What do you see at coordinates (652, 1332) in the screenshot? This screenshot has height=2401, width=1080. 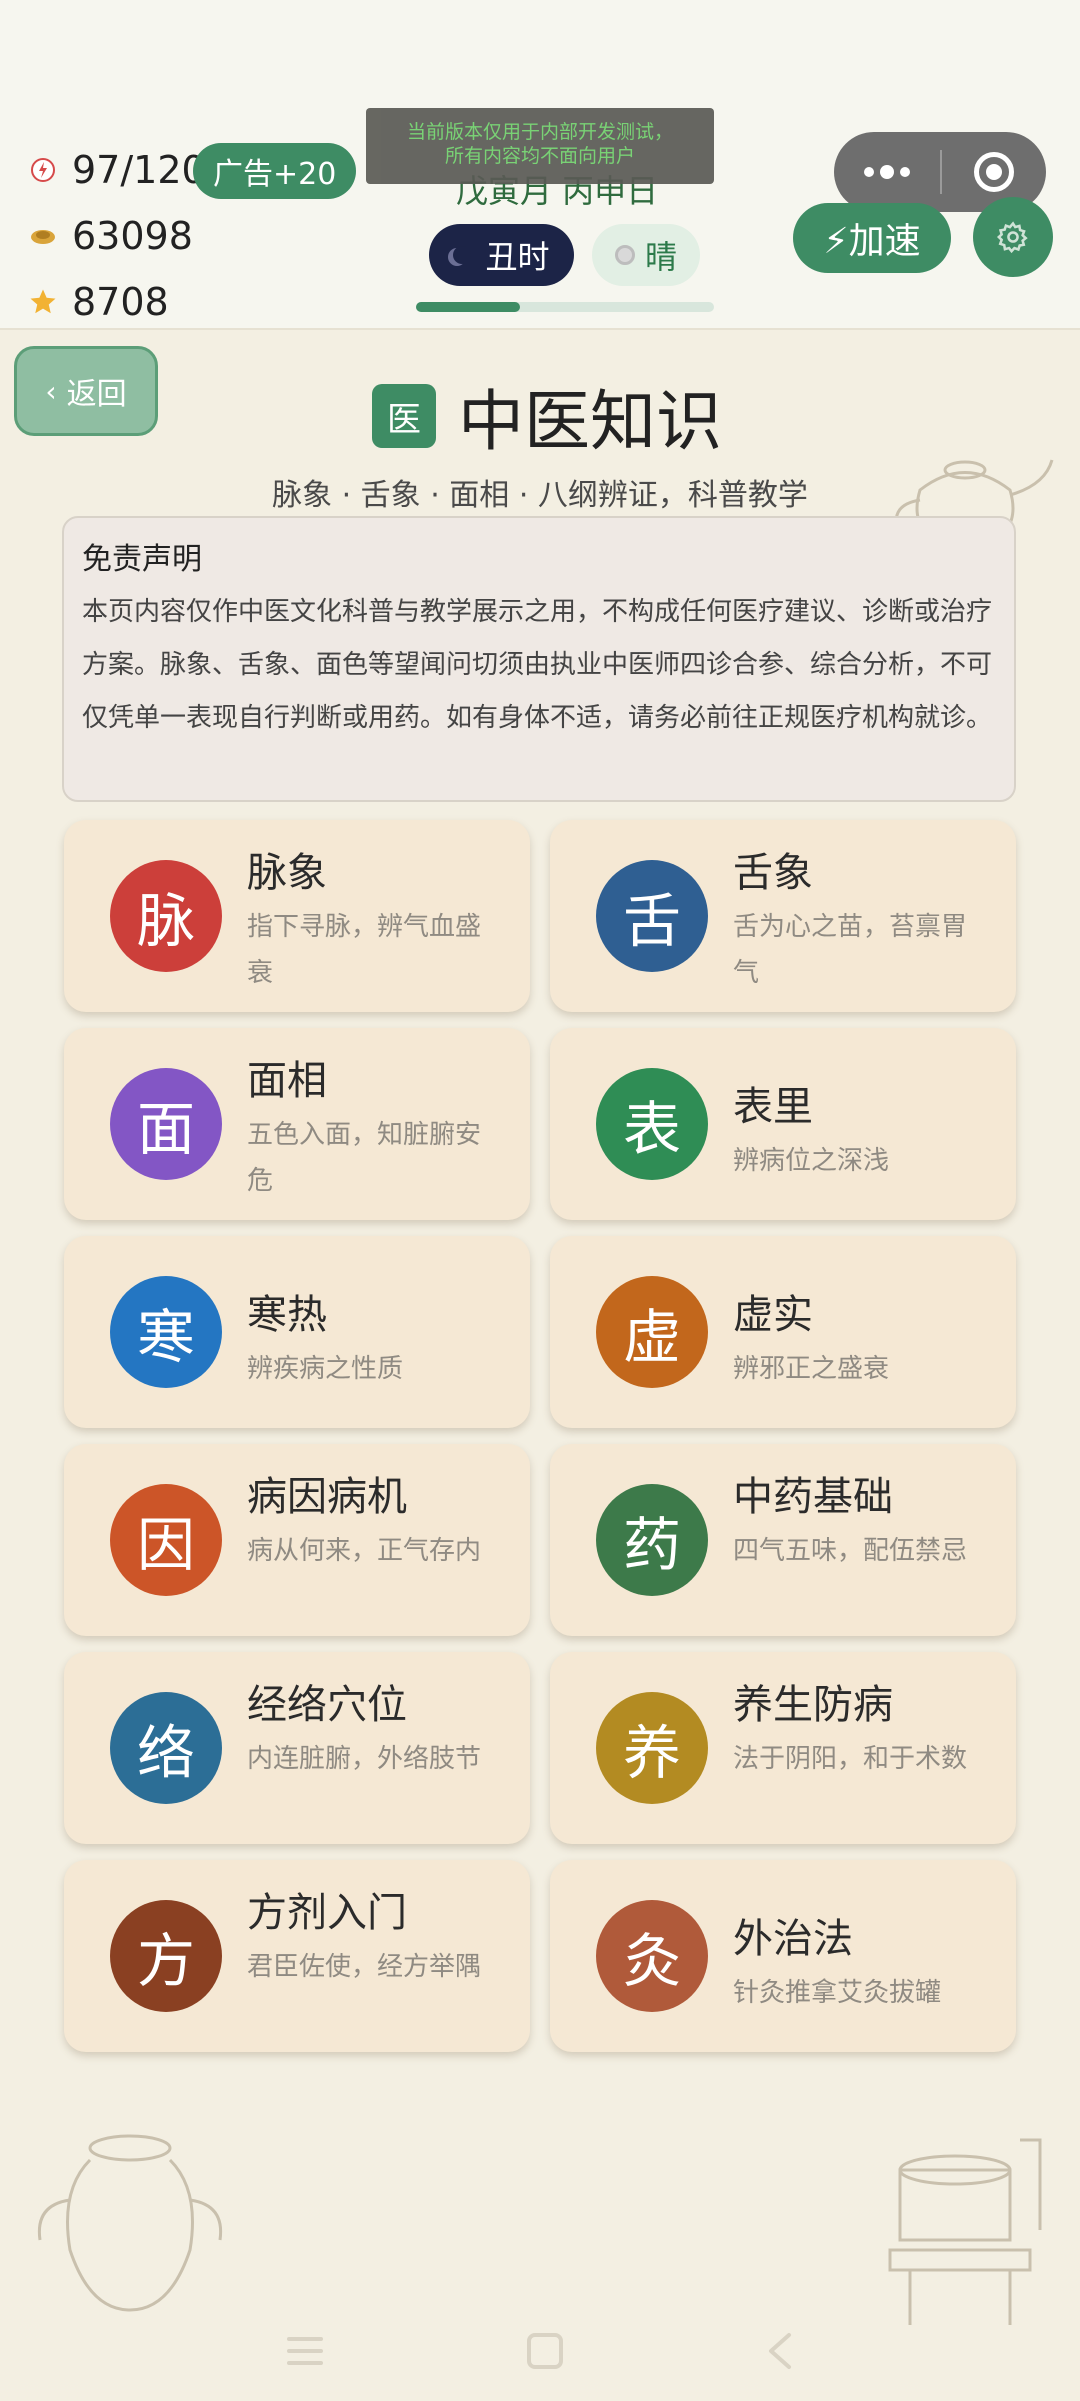 I see `topic-glyph-badge: 虚` at bounding box center [652, 1332].